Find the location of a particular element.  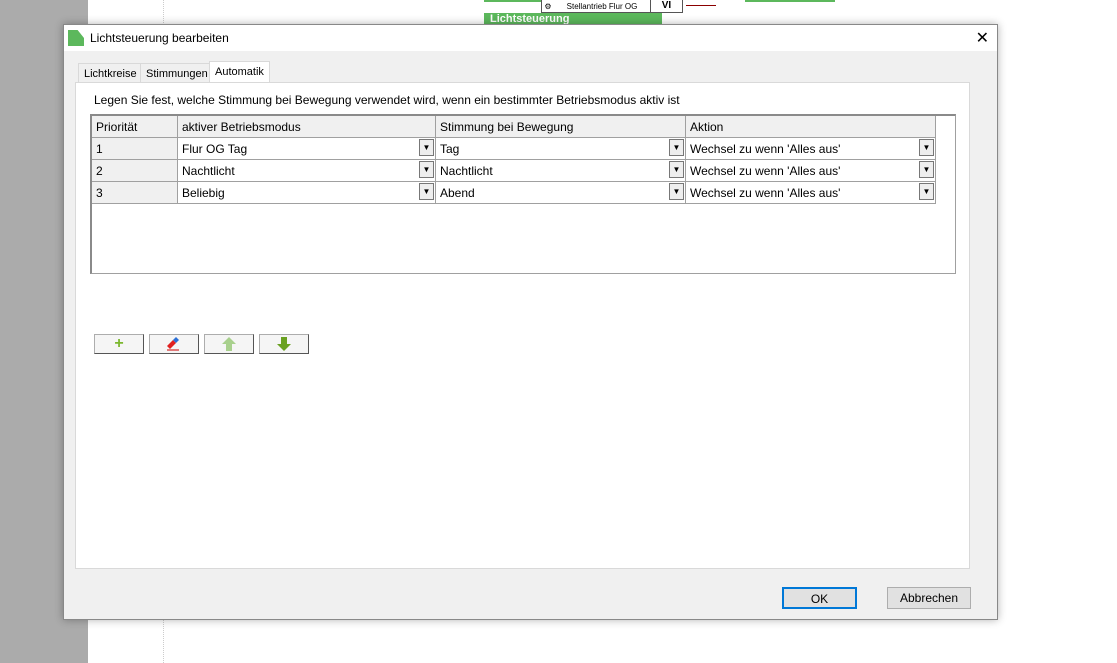

diagram-node: ⚙ Stellantrieb Flur OG VI is located at coordinates (612, 6).